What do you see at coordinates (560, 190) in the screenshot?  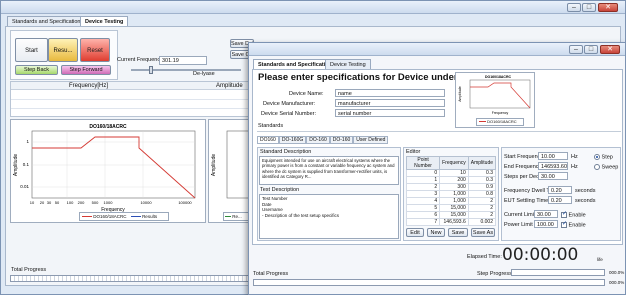 I see `dwell-time-field: 0.20` at bounding box center [560, 190].